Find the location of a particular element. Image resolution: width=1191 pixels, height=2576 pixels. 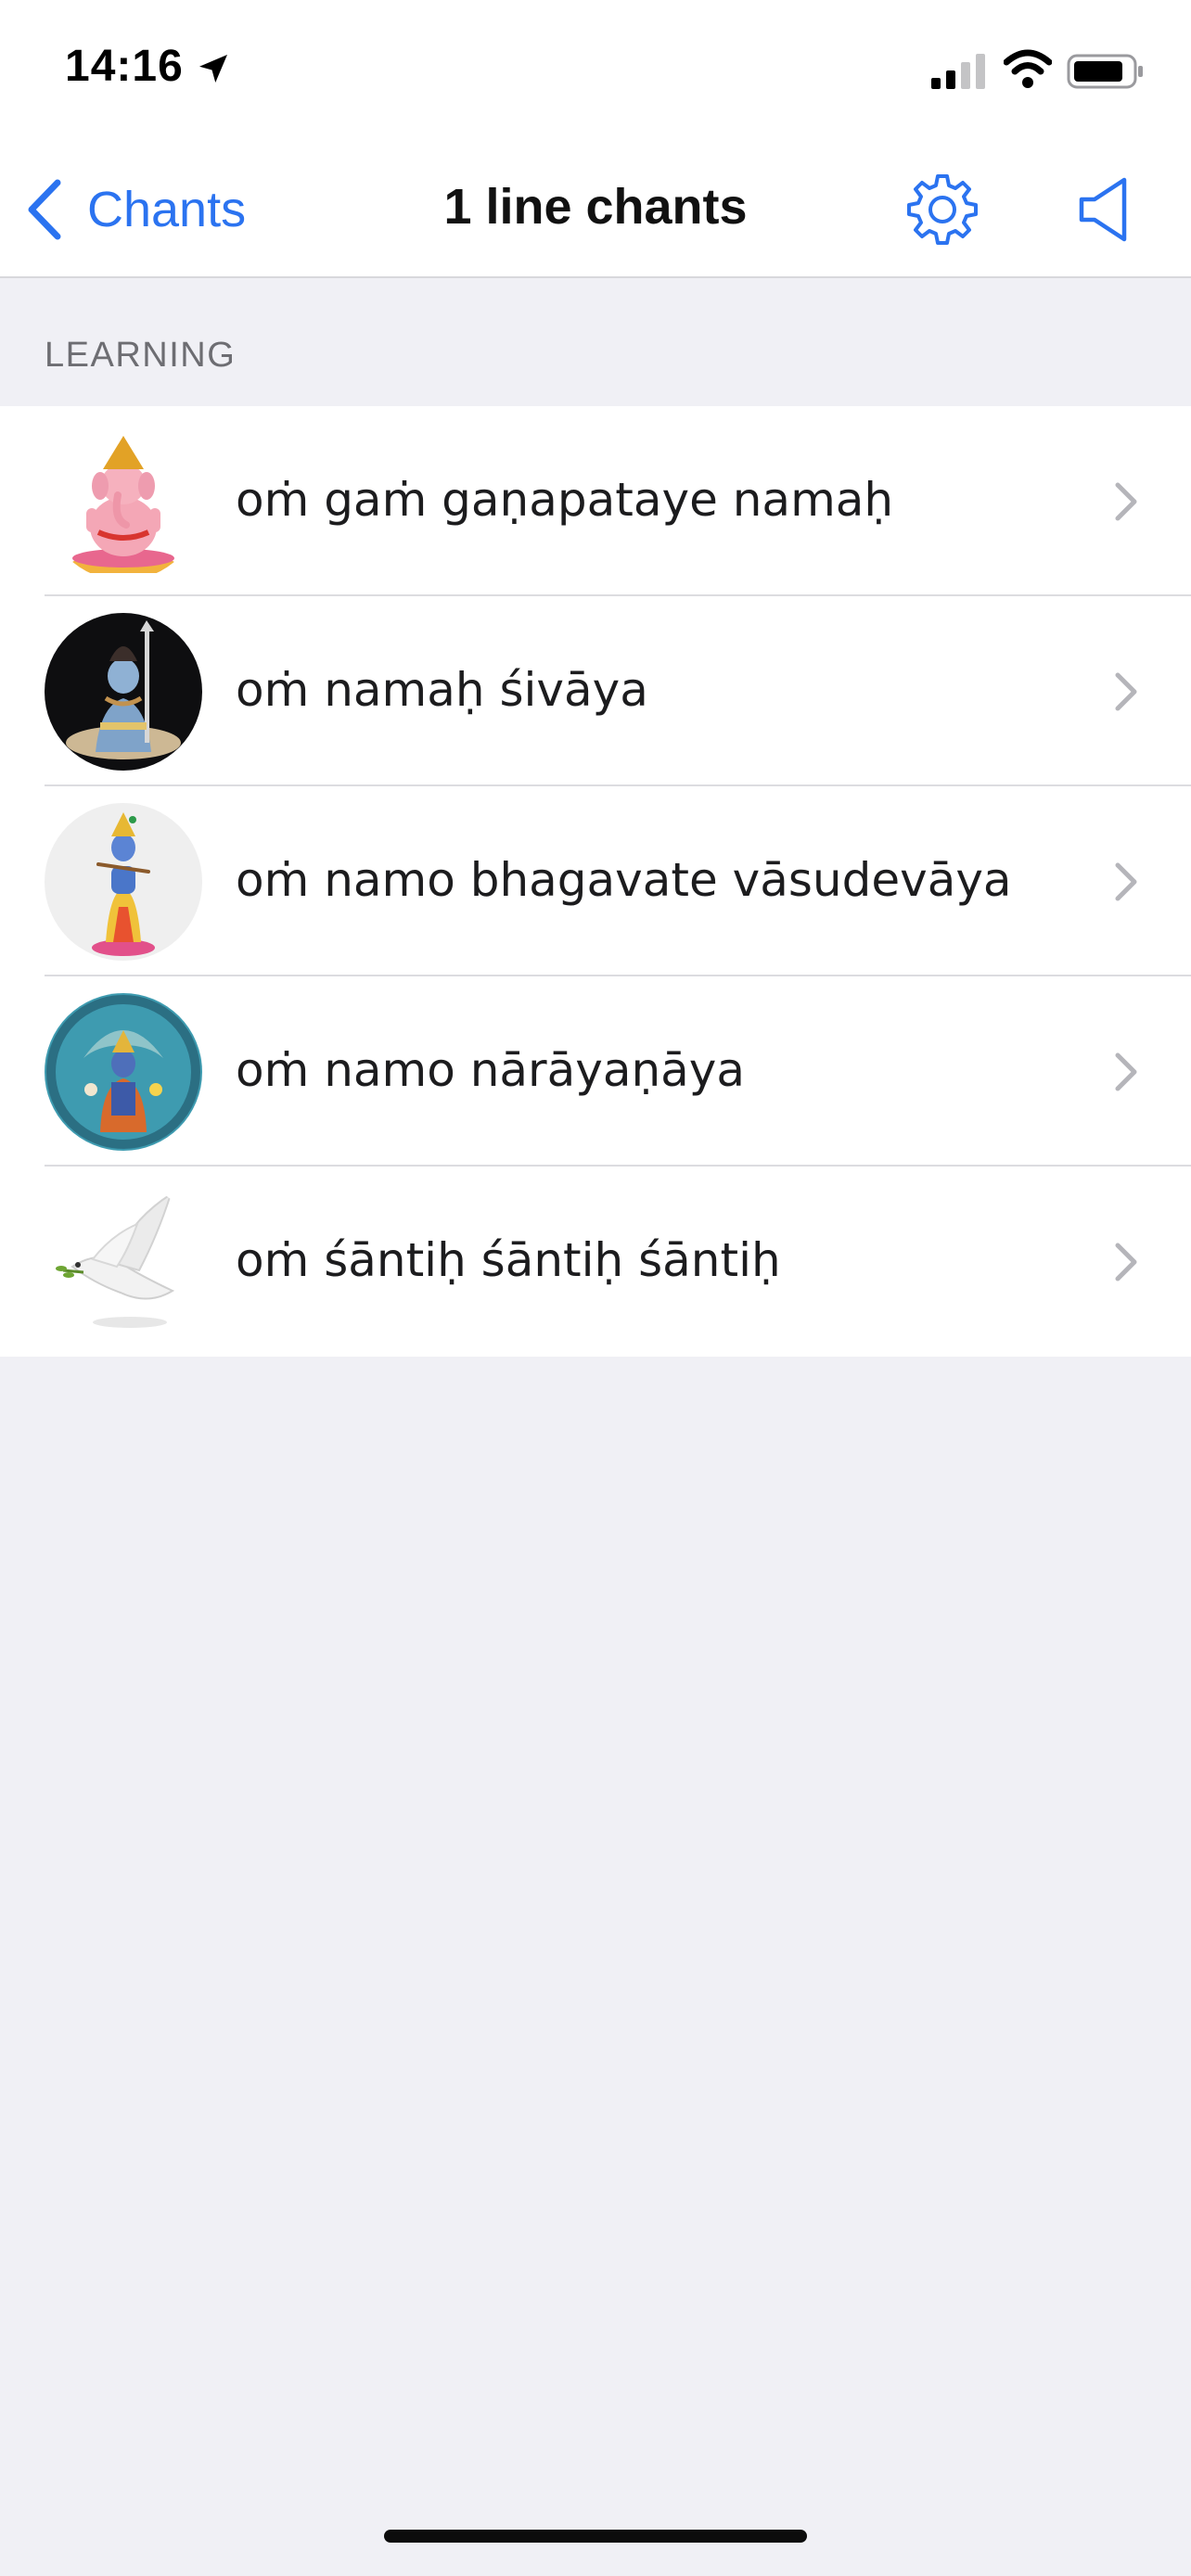

status-time: 14:16 is located at coordinates (124, 66).